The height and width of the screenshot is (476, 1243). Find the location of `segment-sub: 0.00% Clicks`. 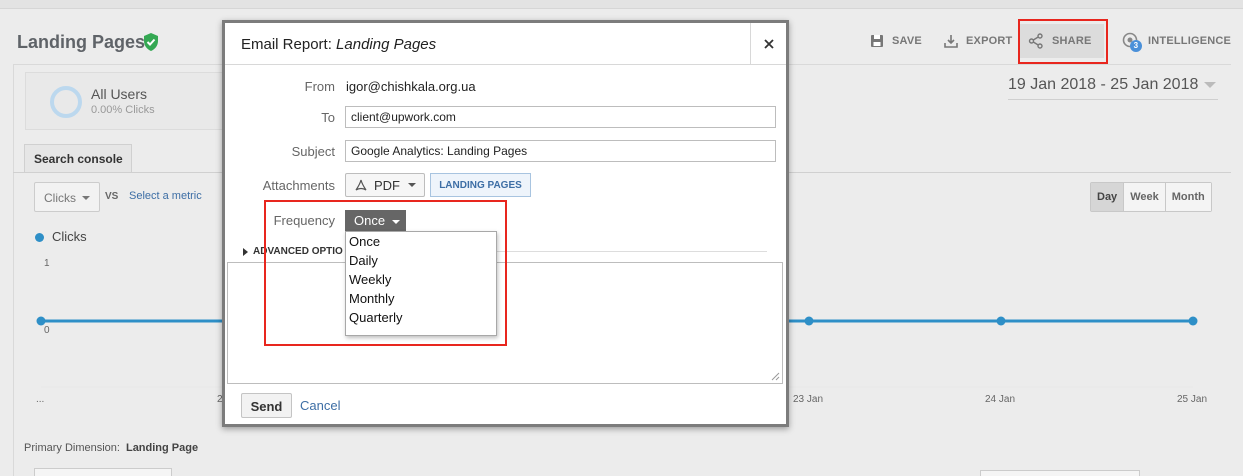

segment-sub: 0.00% Clicks is located at coordinates (123, 110).